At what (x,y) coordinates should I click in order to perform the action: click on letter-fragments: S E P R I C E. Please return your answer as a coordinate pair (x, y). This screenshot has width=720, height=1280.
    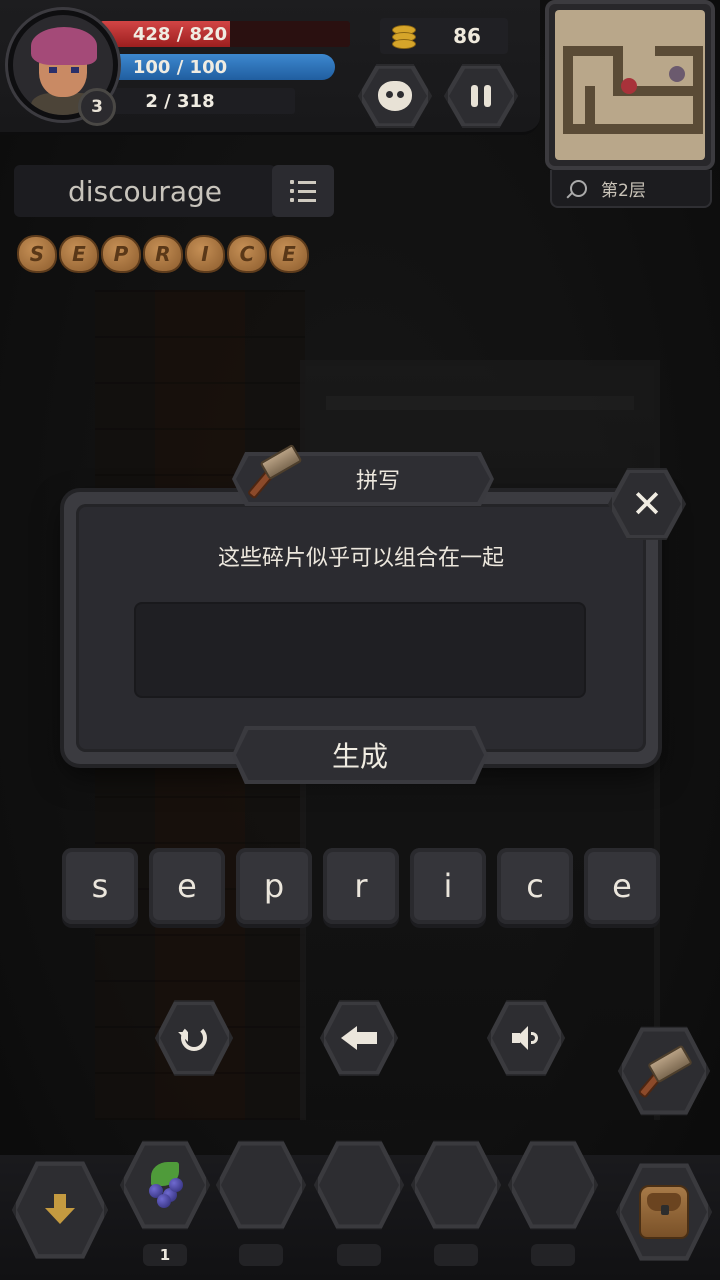
    Looking at the image, I should click on (163, 254).